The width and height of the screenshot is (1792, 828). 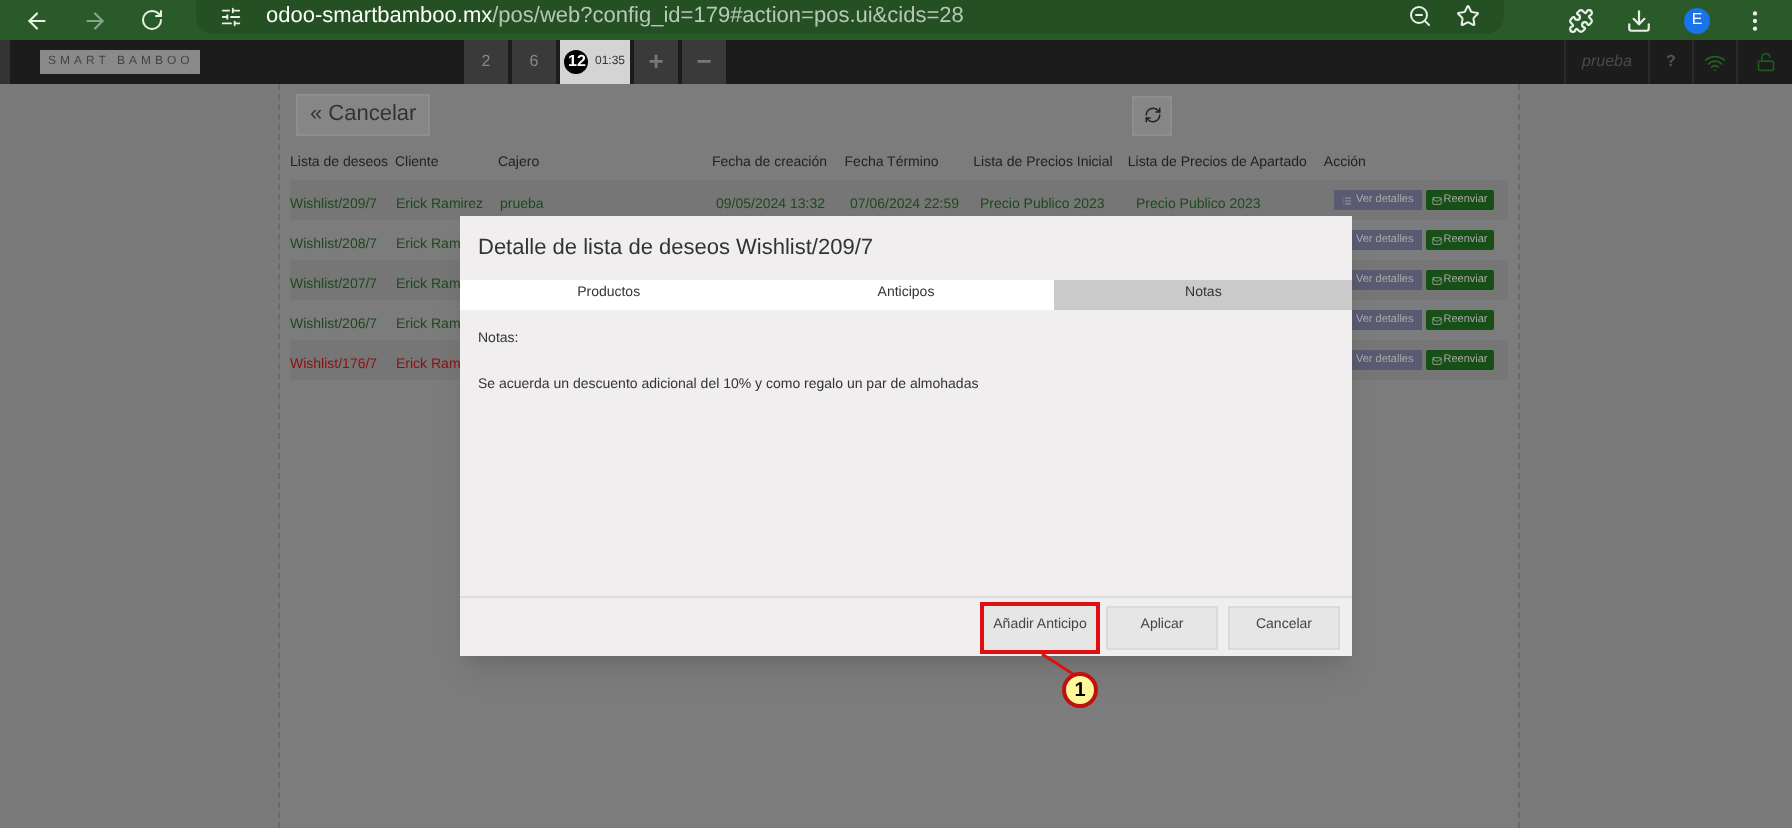 I want to click on download-icon, so click(x=1639, y=20).